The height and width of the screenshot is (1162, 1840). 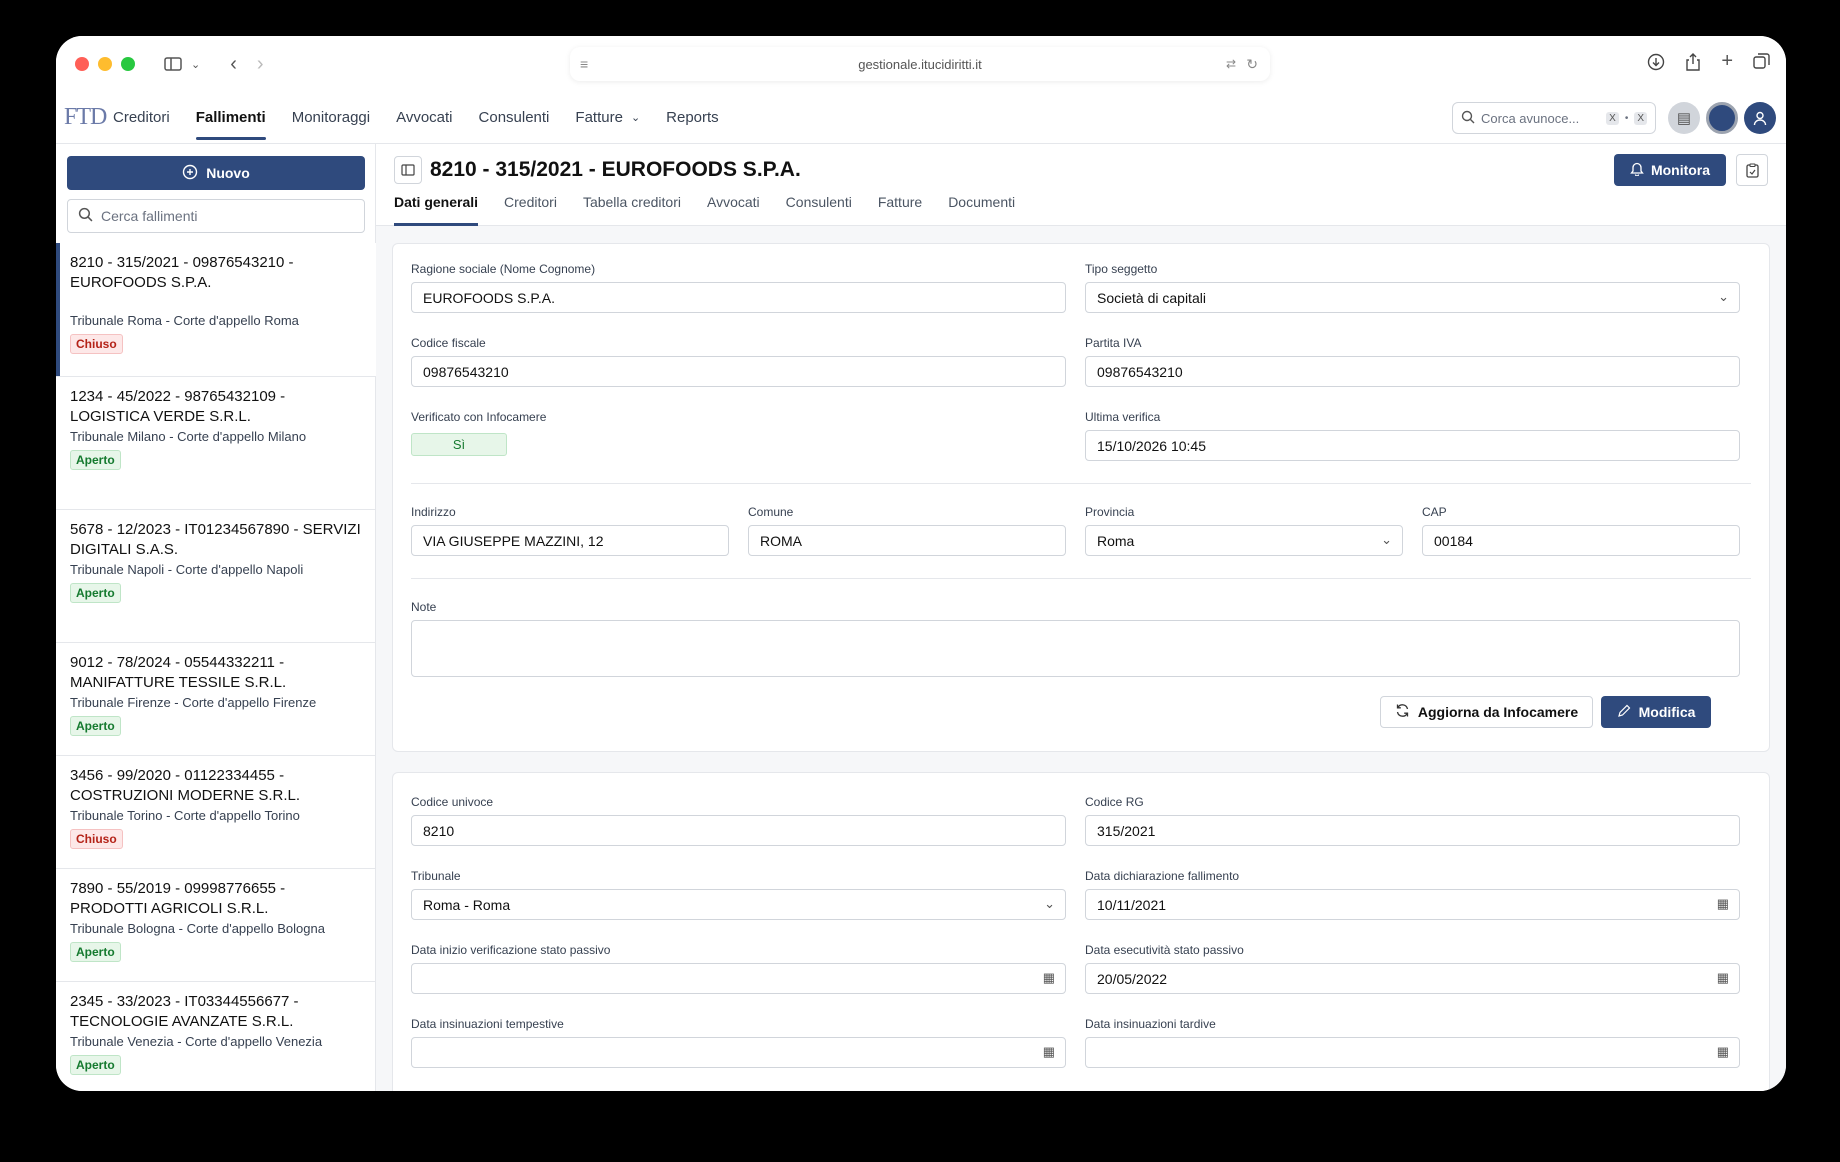 I want to click on provincia-select: Roma ⌄, so click(x=1244, y=540).